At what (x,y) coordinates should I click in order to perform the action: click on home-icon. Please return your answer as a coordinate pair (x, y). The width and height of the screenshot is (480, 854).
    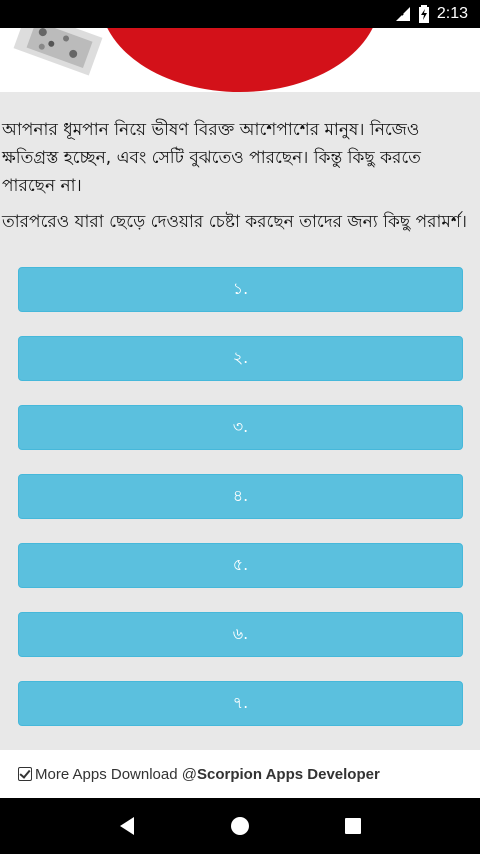
    Looking at the image, I should click on (240, 826).